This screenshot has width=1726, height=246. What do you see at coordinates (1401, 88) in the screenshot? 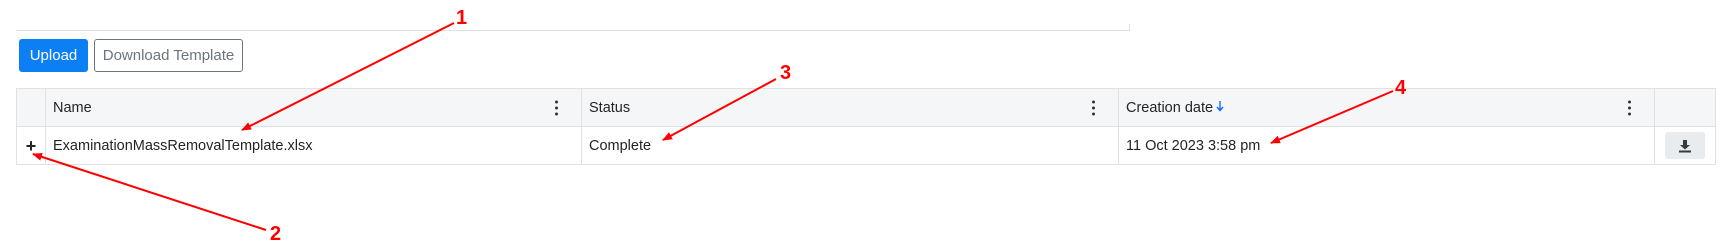
I see `annotation-label-4: 4` at bounding box center [1401, 88].